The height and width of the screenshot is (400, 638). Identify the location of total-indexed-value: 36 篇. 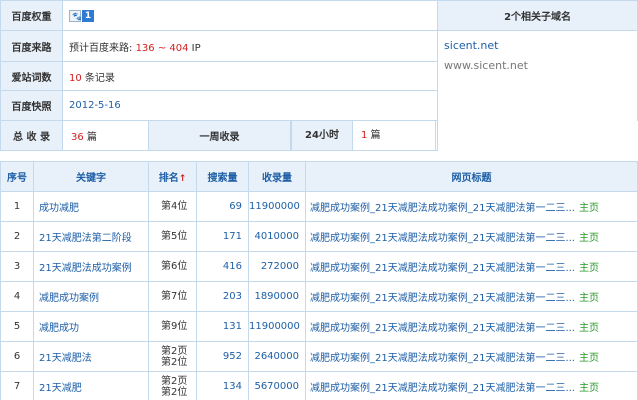
(105, 135).